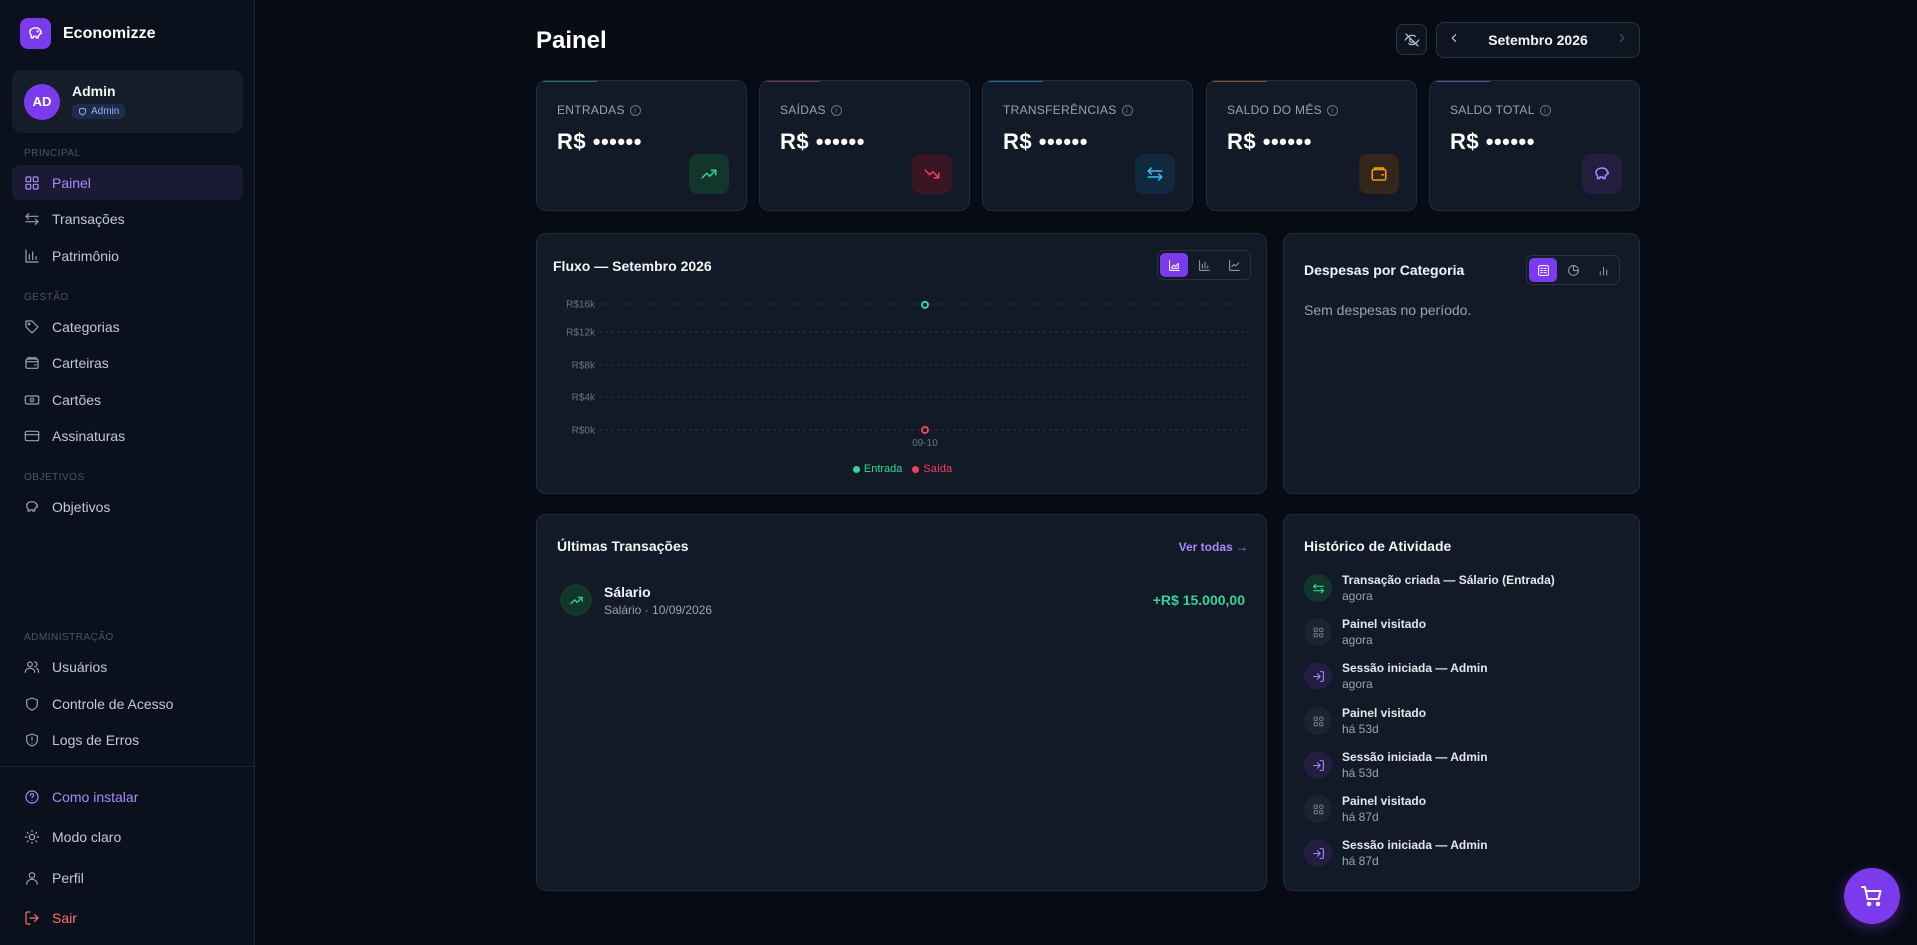  I want to click on page-title: Painel, so click(571, 40).